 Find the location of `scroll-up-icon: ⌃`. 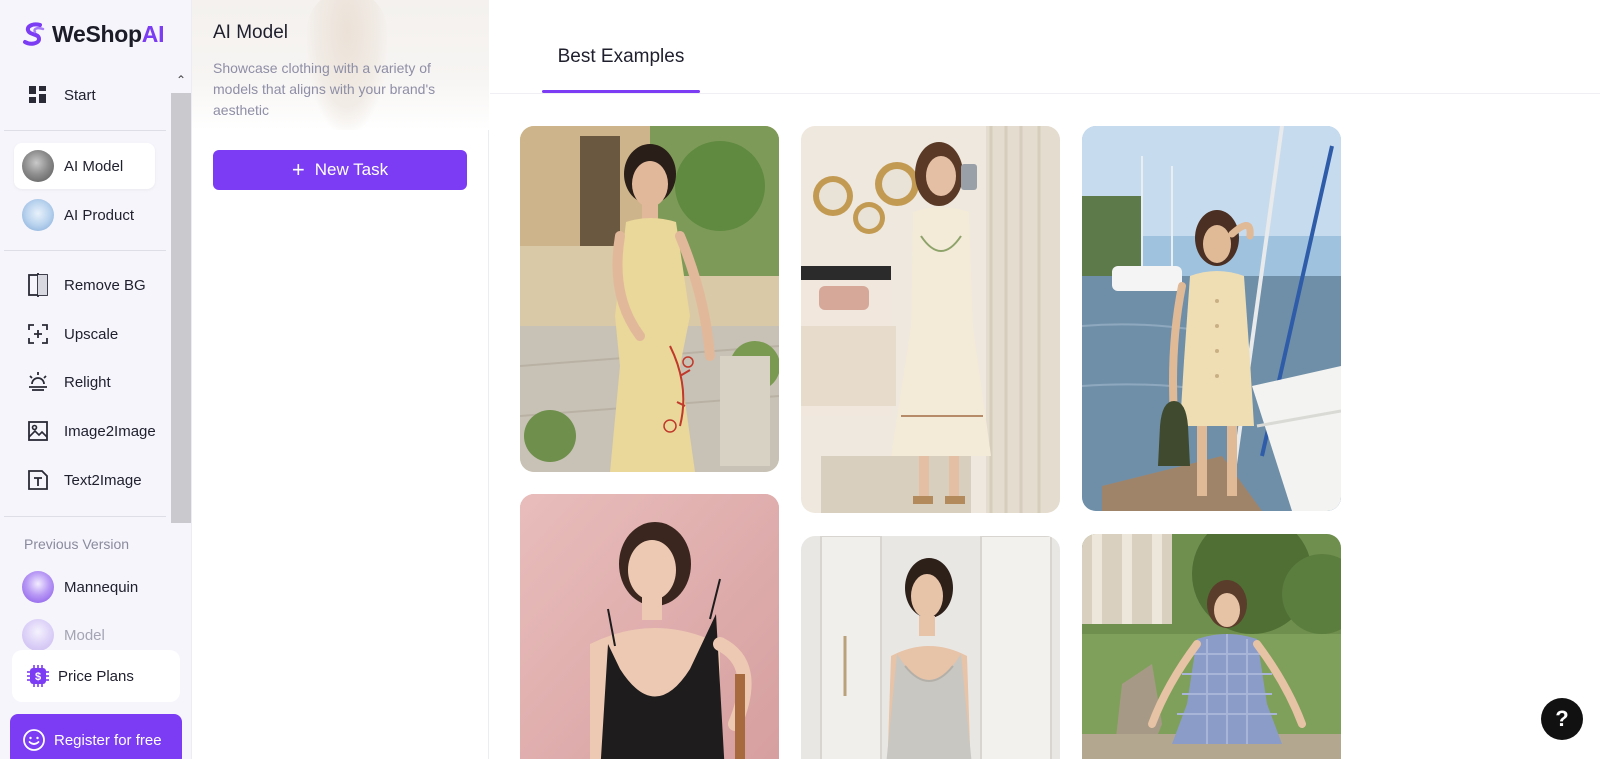

scroll-up-icon: ⌃ is located at coordinates (181, 80).